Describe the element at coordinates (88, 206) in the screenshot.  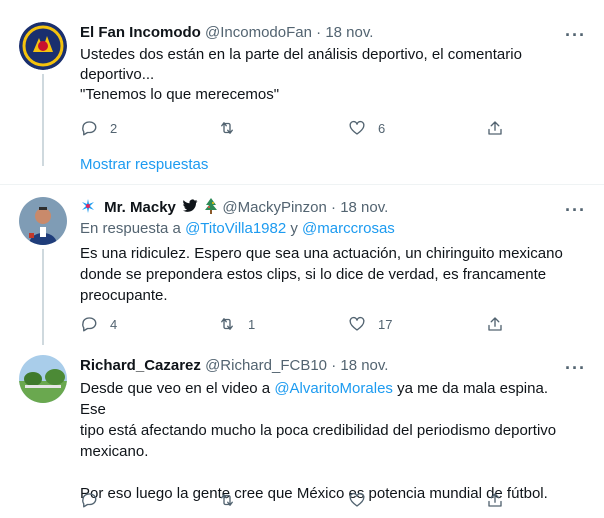
I see `sparkle-icon` at that location.